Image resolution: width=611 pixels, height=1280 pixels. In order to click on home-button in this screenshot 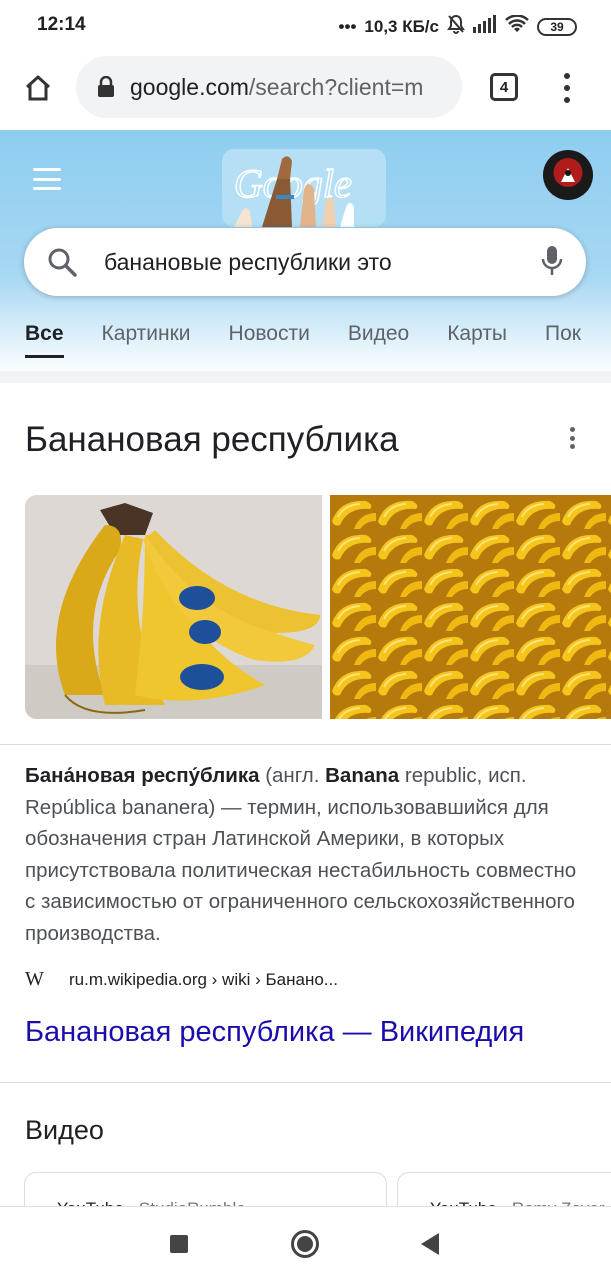, I will do `click(38, 88)`.